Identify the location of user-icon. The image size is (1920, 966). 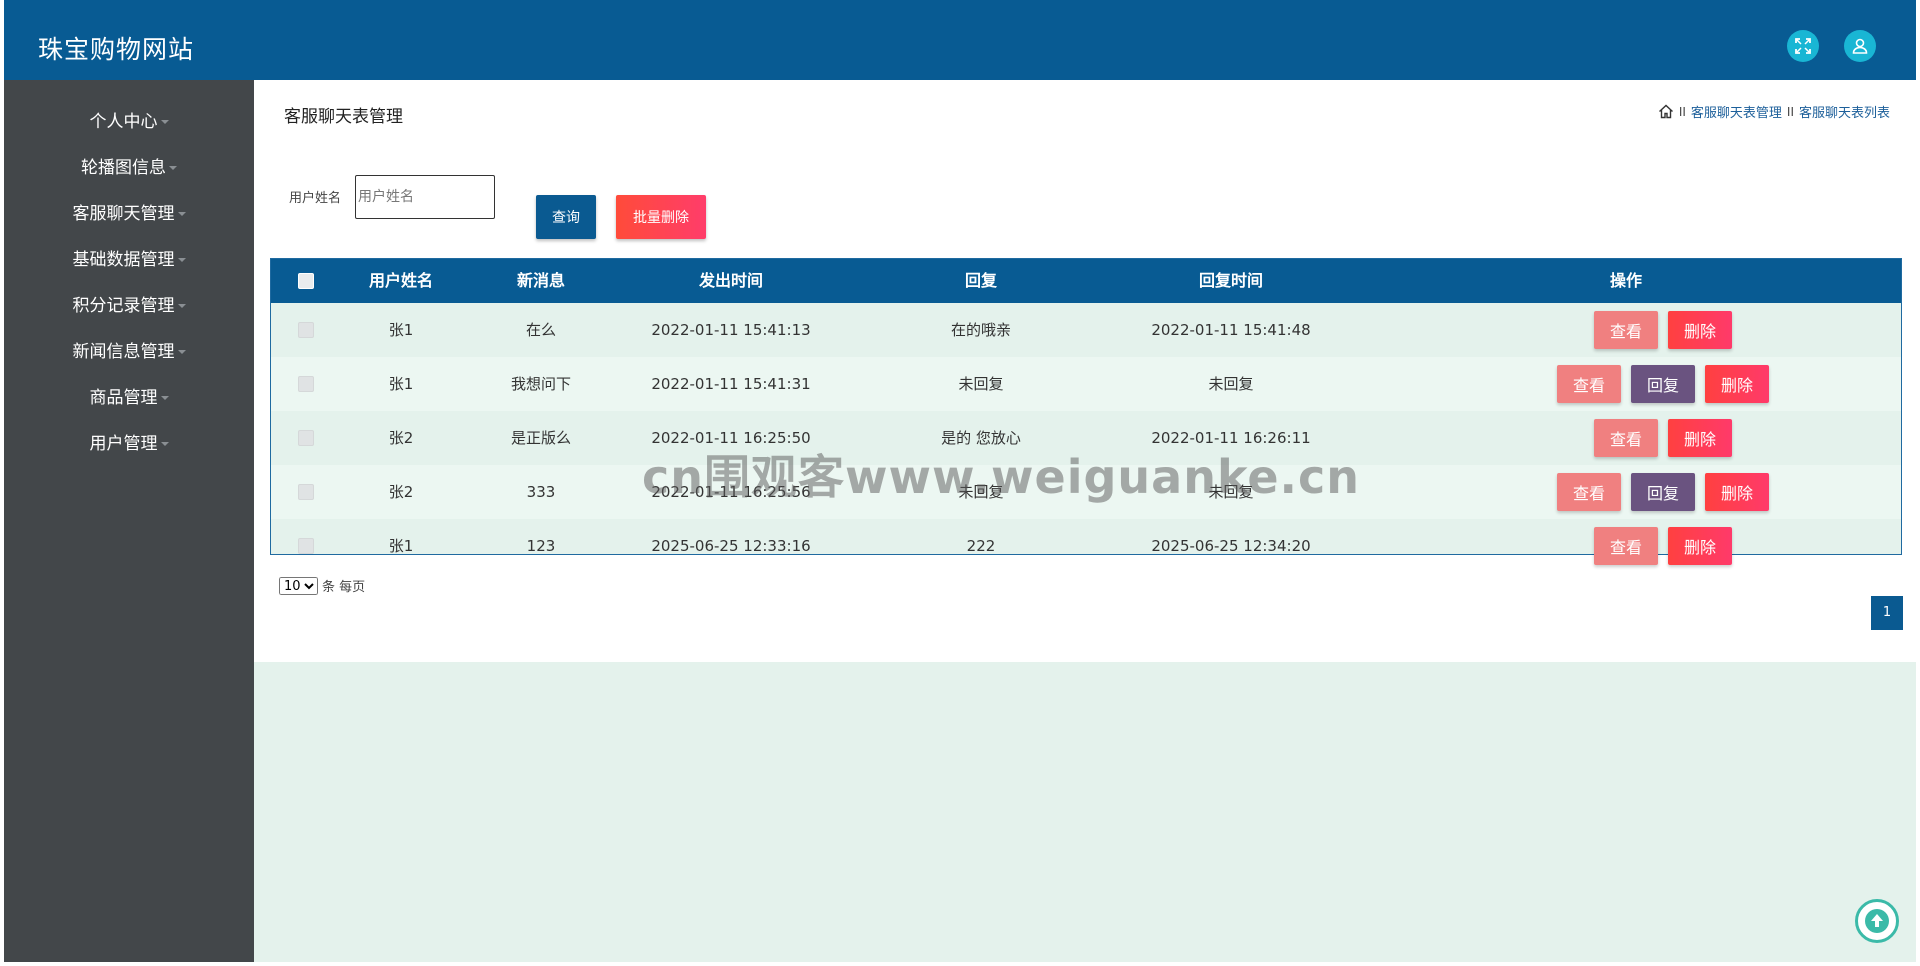
(1860, 46).